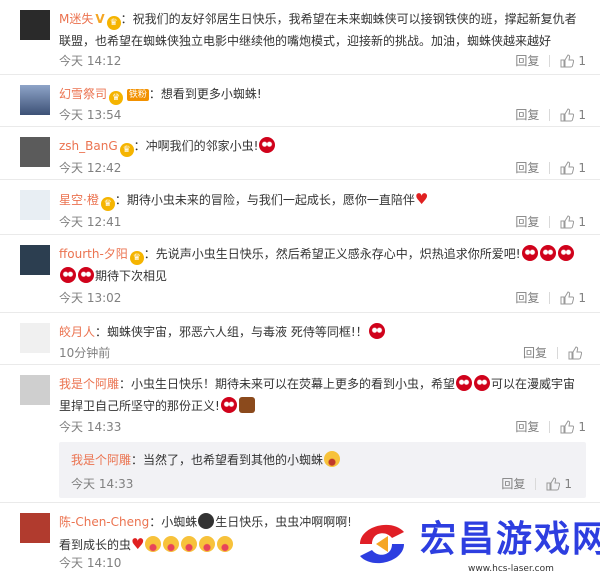  I want to click on comment-text: ：期待小虫未来的冒险，与我们一起成长，愿你一直陪伴, so click(264, 200).